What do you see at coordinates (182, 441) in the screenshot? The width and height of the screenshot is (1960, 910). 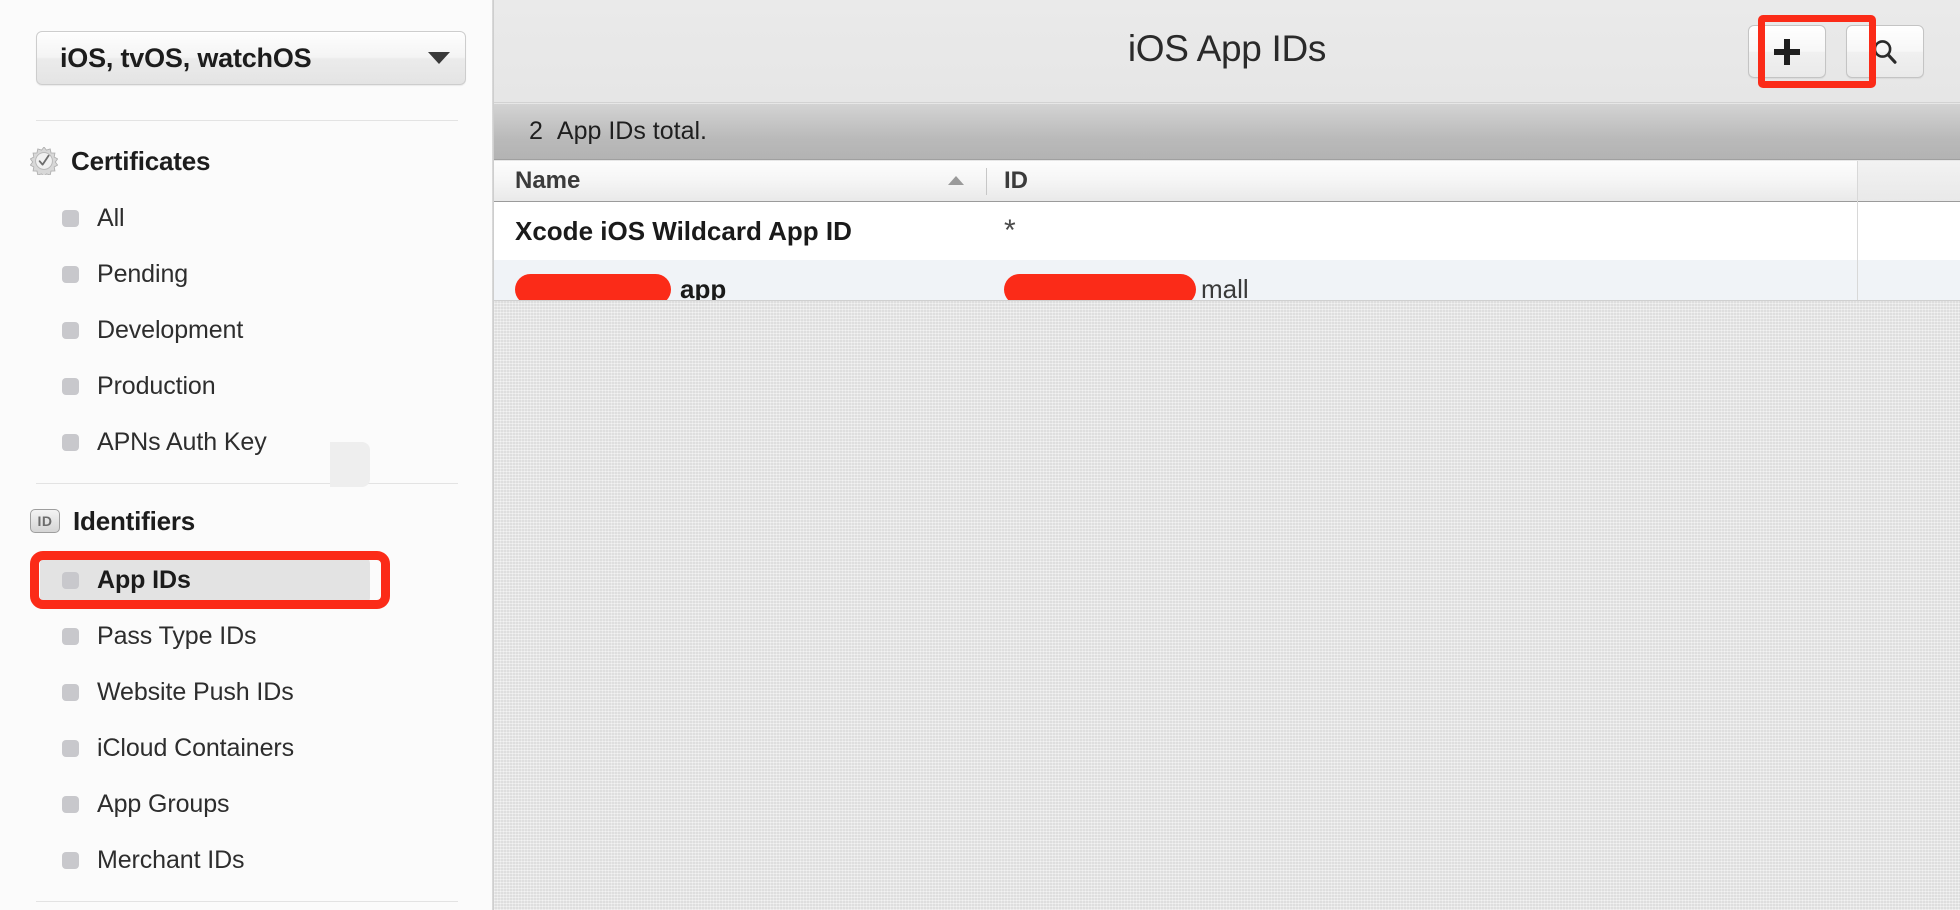 I see `sidebar-item-label: APNs Auth Key` at bounding box center [182, 441].